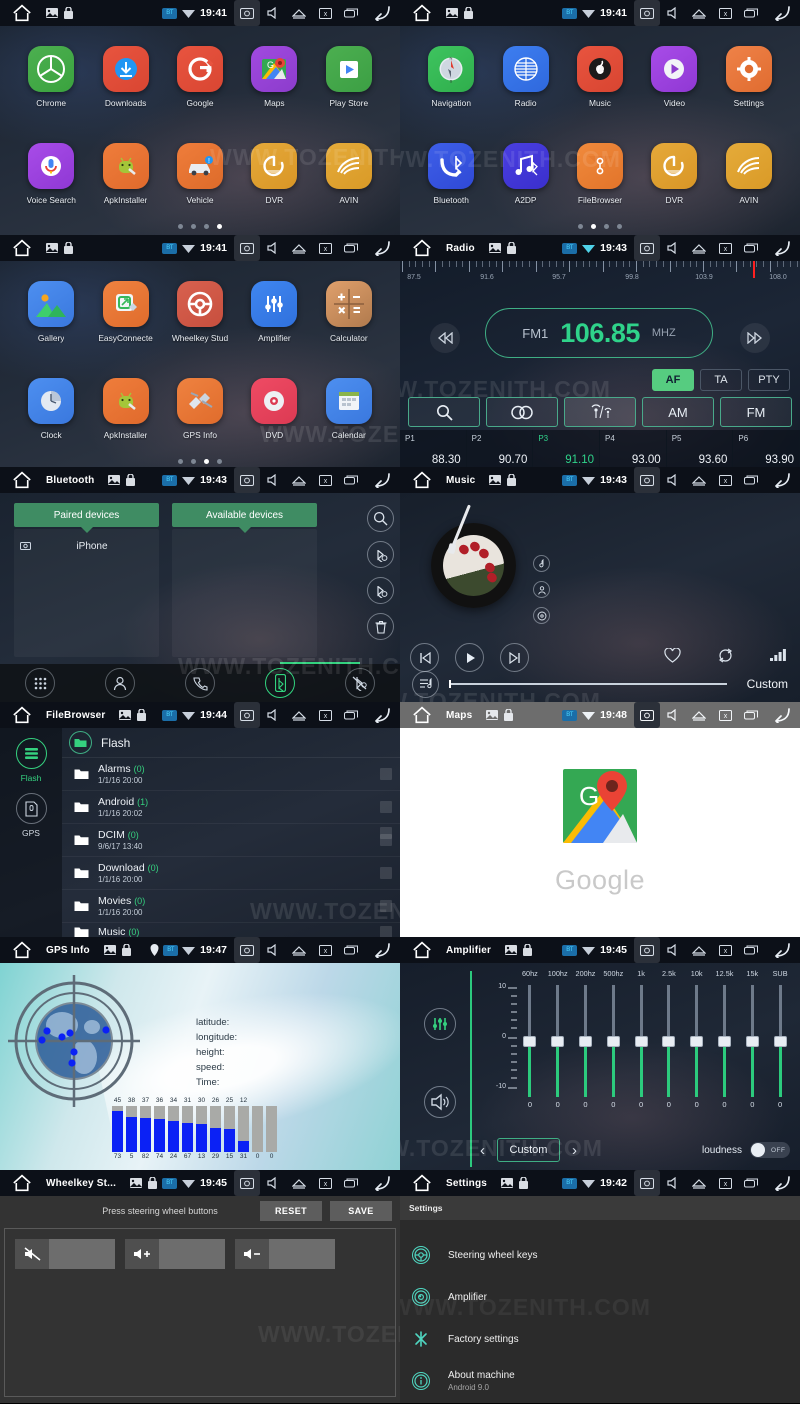 The height and width of the screenshot is (1404, 800). I want to click on dialpad-icon, so click(40, 683).